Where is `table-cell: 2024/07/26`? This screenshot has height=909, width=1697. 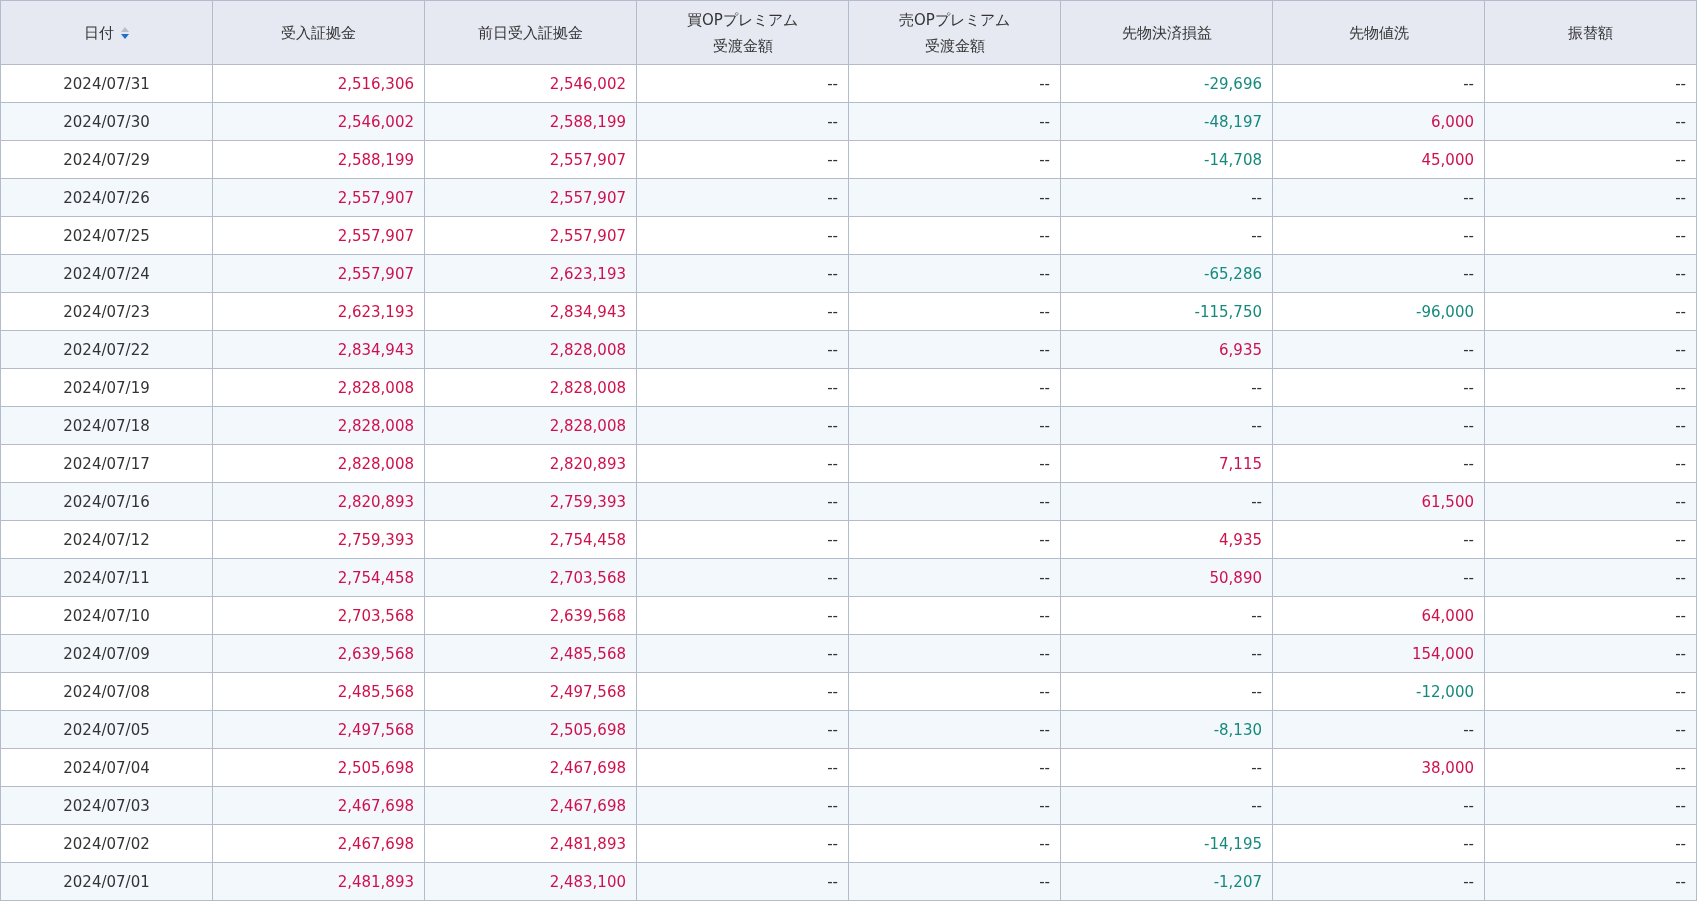 table-cell: 2024/07/26 is located at coordinates (106, 197).